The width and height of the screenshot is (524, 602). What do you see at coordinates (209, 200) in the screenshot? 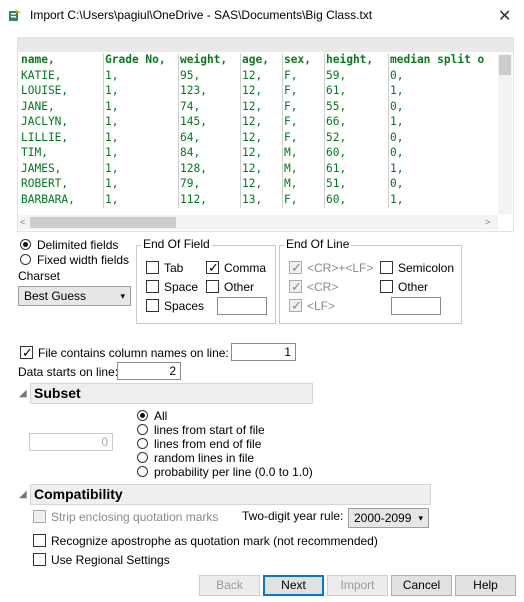
I see `table-cell: 112,` at bounding box center [209, 200].